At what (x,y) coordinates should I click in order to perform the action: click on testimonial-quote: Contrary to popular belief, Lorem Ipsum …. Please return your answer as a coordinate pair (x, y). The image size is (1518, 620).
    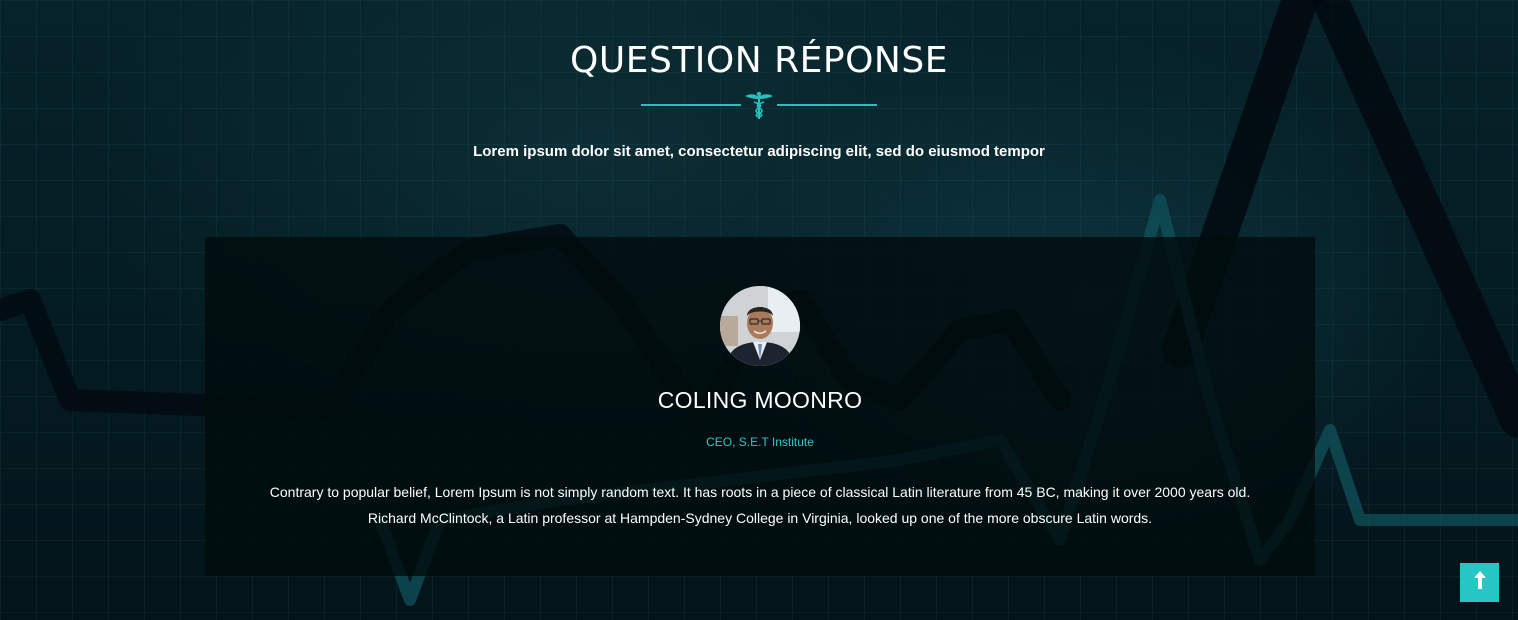
    Looking at the image, I should click on (760, 505).